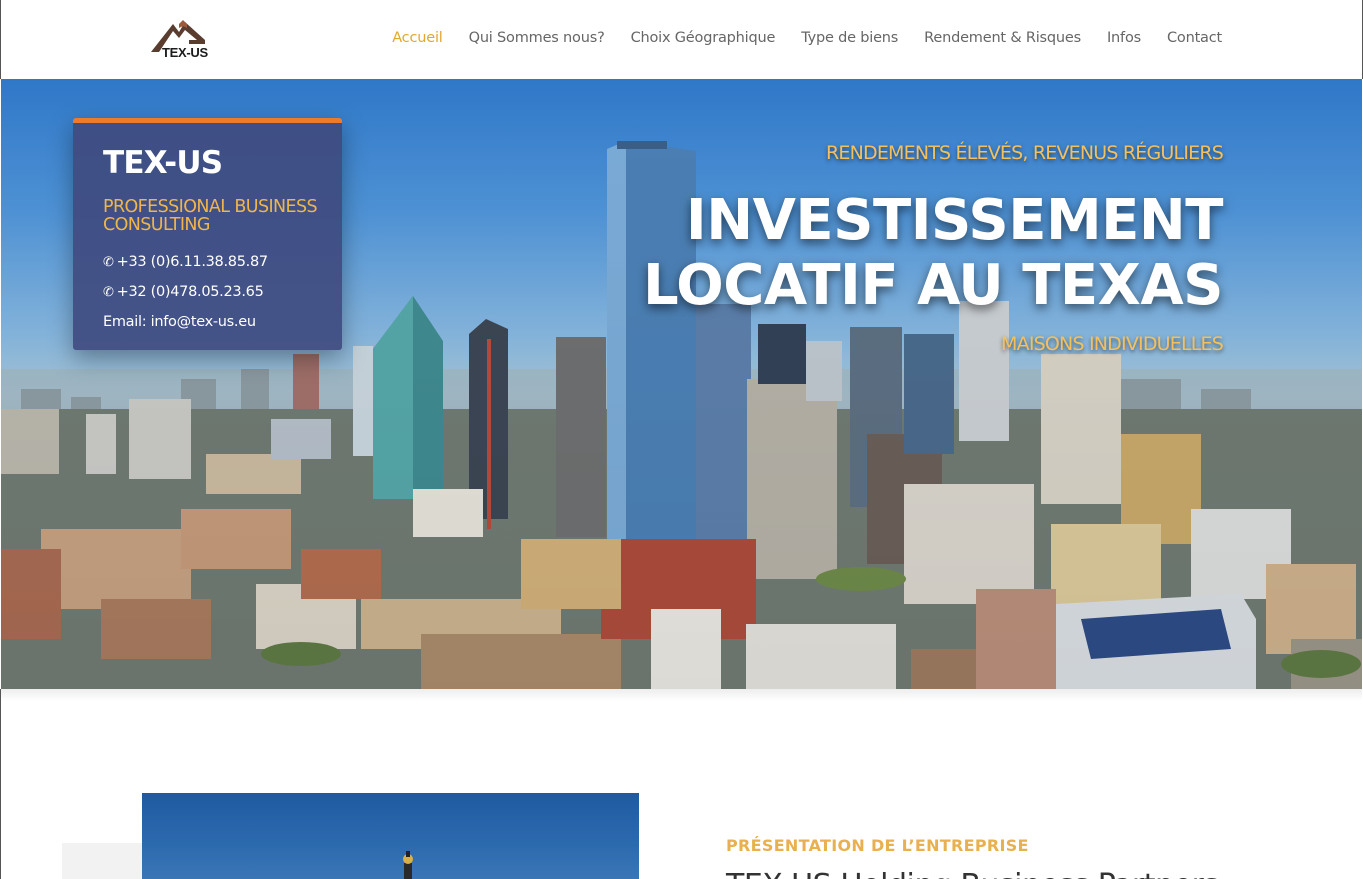 The height and width of the screenshot is (879, 1363). I want to click on phone-line-1: ✆ +33 (0)6.11.38.85.87, so click(185, 262).